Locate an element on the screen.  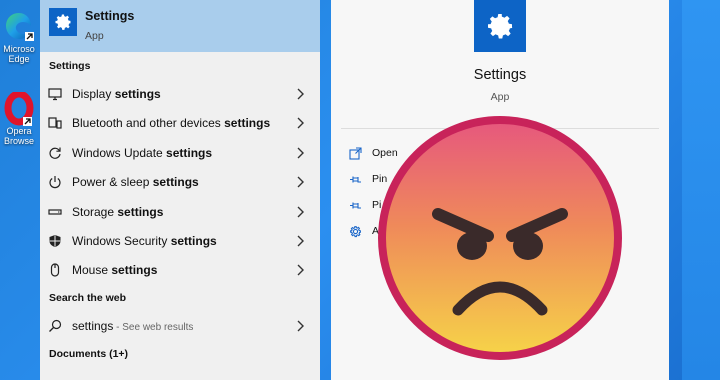
best-match-title: Settings is located at coordinates (110, 16).